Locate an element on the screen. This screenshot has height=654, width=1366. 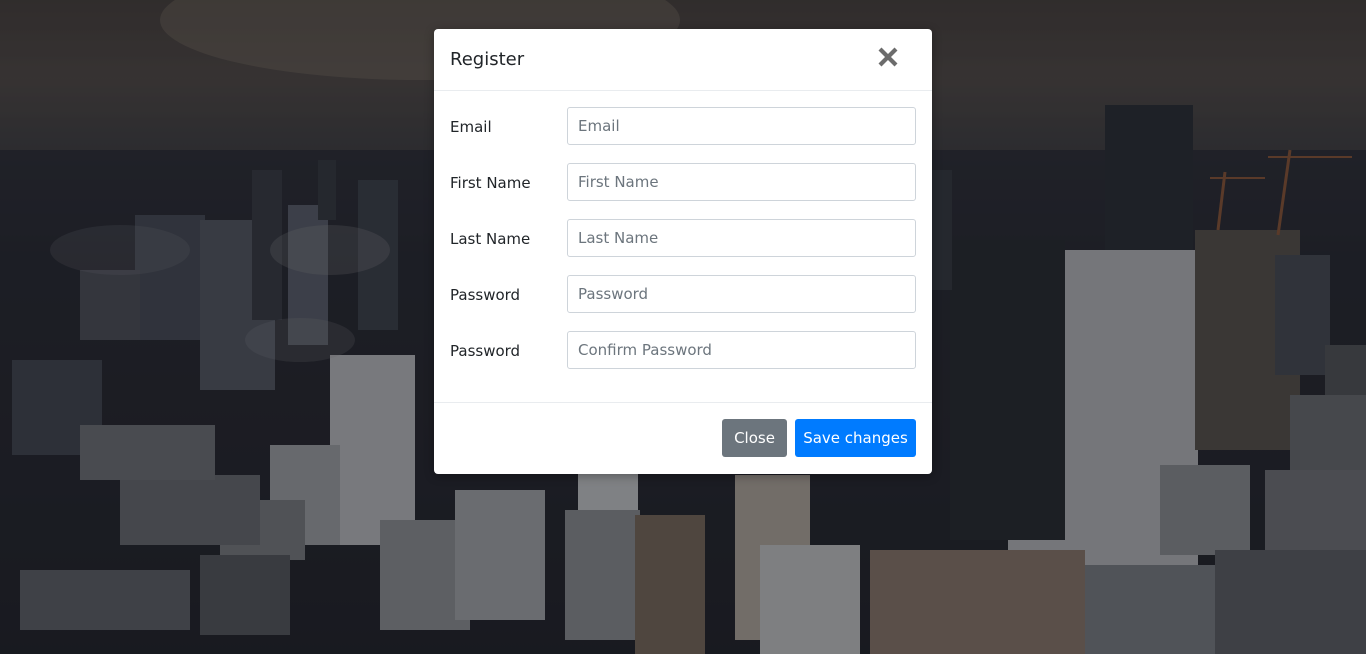
form-row-first-name: First Name is located at coordinates (683, 182).